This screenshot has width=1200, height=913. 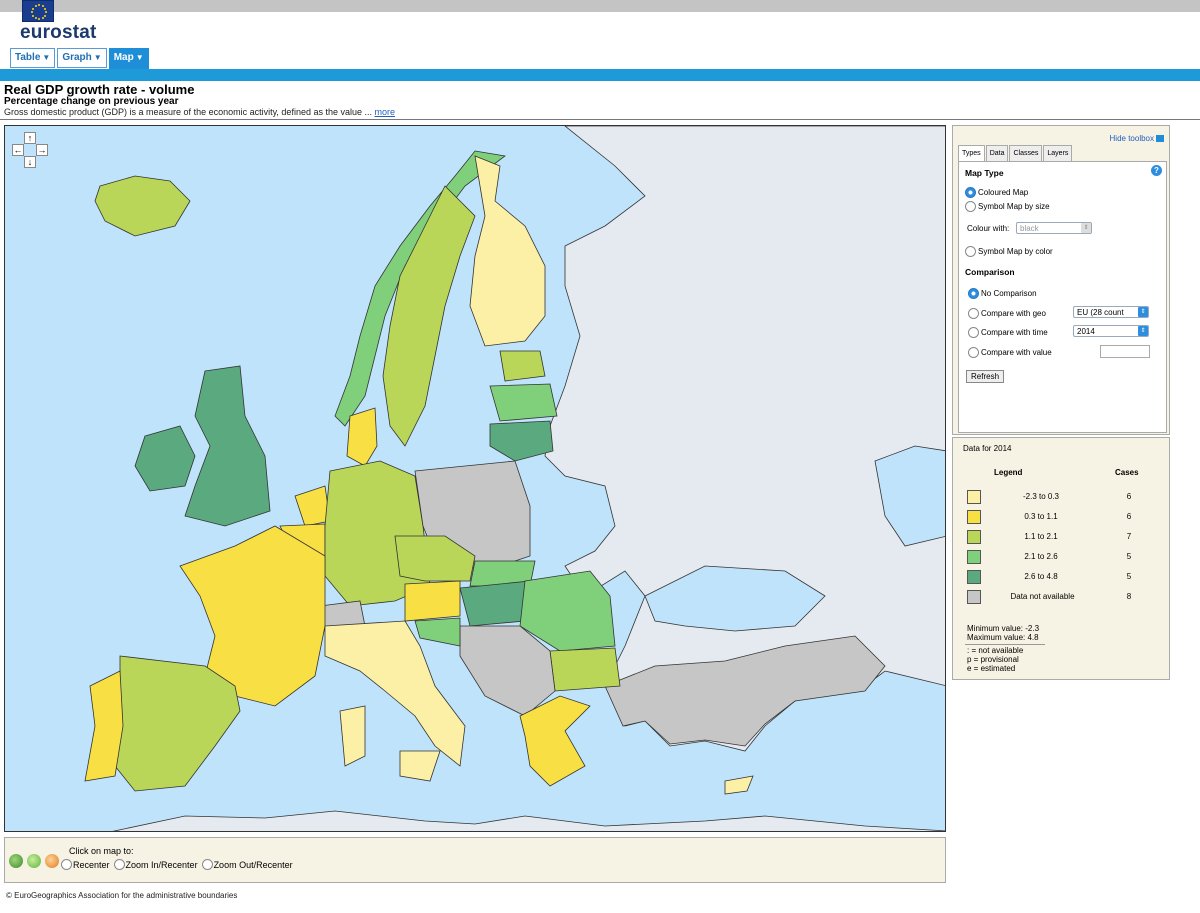 What do you see at coordinates (1131, 138) in the screenshot?
I see `hide-toolbox-label: Hide toolbox` at bounding box center [1131, 138].